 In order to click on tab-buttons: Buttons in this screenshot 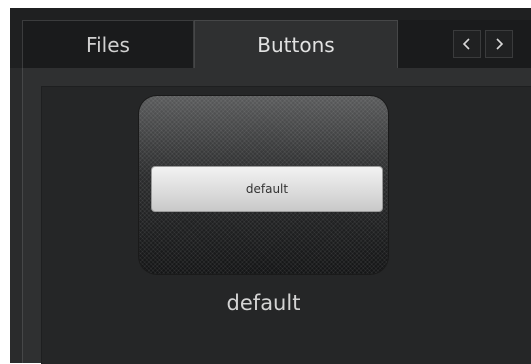, I will do `click(296, 44)`.